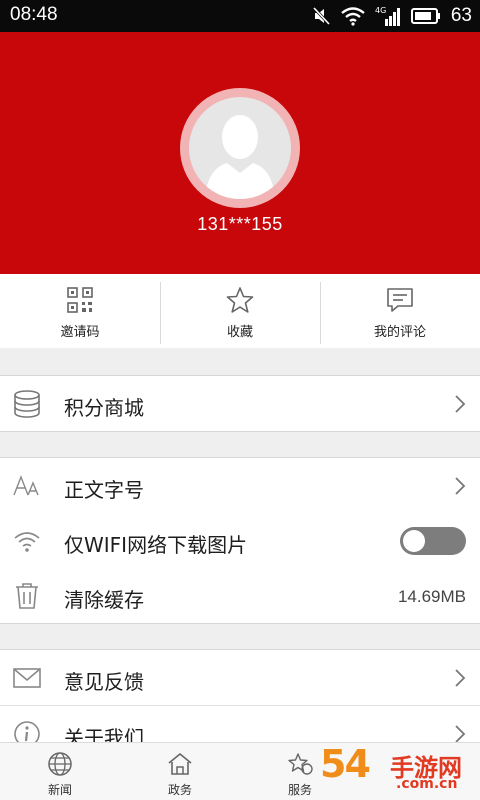  What do you see at coordinates (27, 678) in the screenshot?
I see `mail-icon` at bounding box center [27, 678].